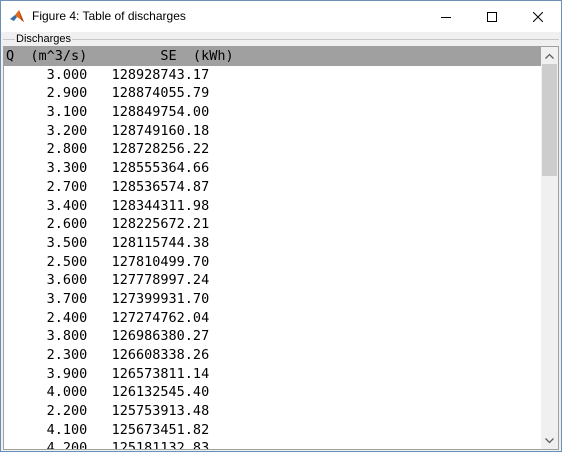  I want to click on list-item: 2.800 128728256.22, so click(272, 149).